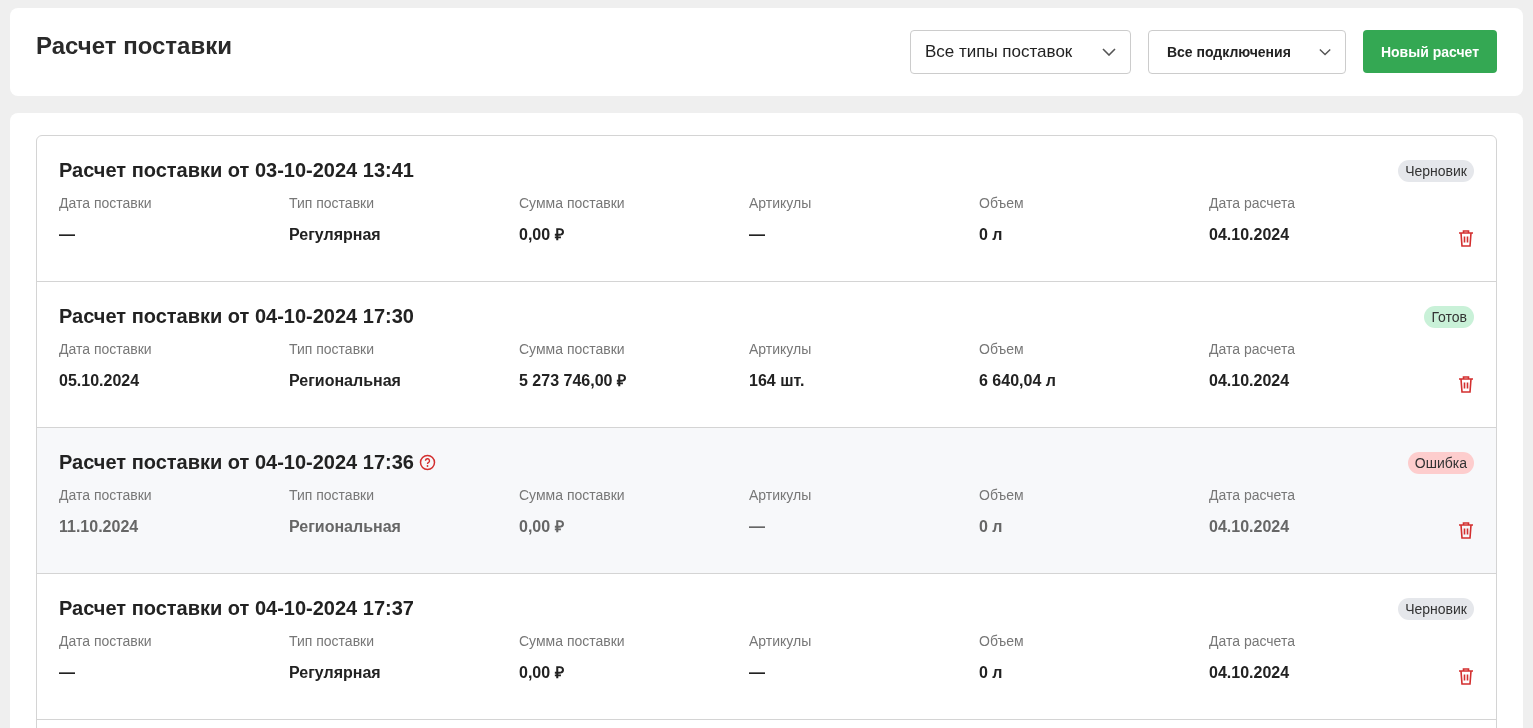 The image size is (1533, 728). I want to click on calculation-title: Расчет поставки от 04-10-2024 17:36, so click(236, 462).